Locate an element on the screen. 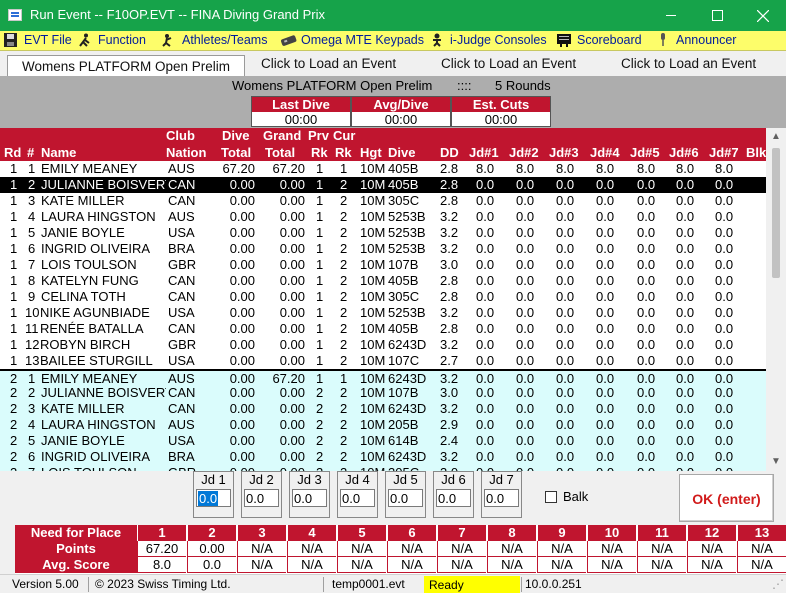  scroll-thumb is located at coordinates (776, 213).